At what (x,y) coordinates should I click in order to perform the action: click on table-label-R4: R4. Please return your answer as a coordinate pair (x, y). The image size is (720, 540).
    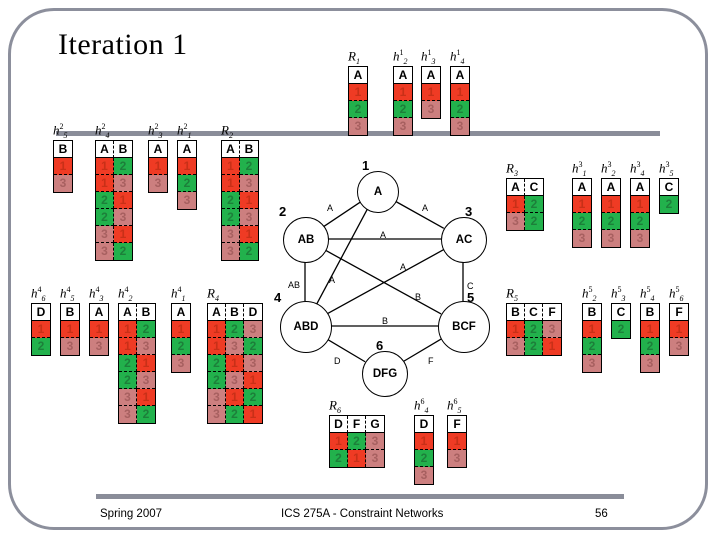
    Looking at the image, I should click on (213, 294).